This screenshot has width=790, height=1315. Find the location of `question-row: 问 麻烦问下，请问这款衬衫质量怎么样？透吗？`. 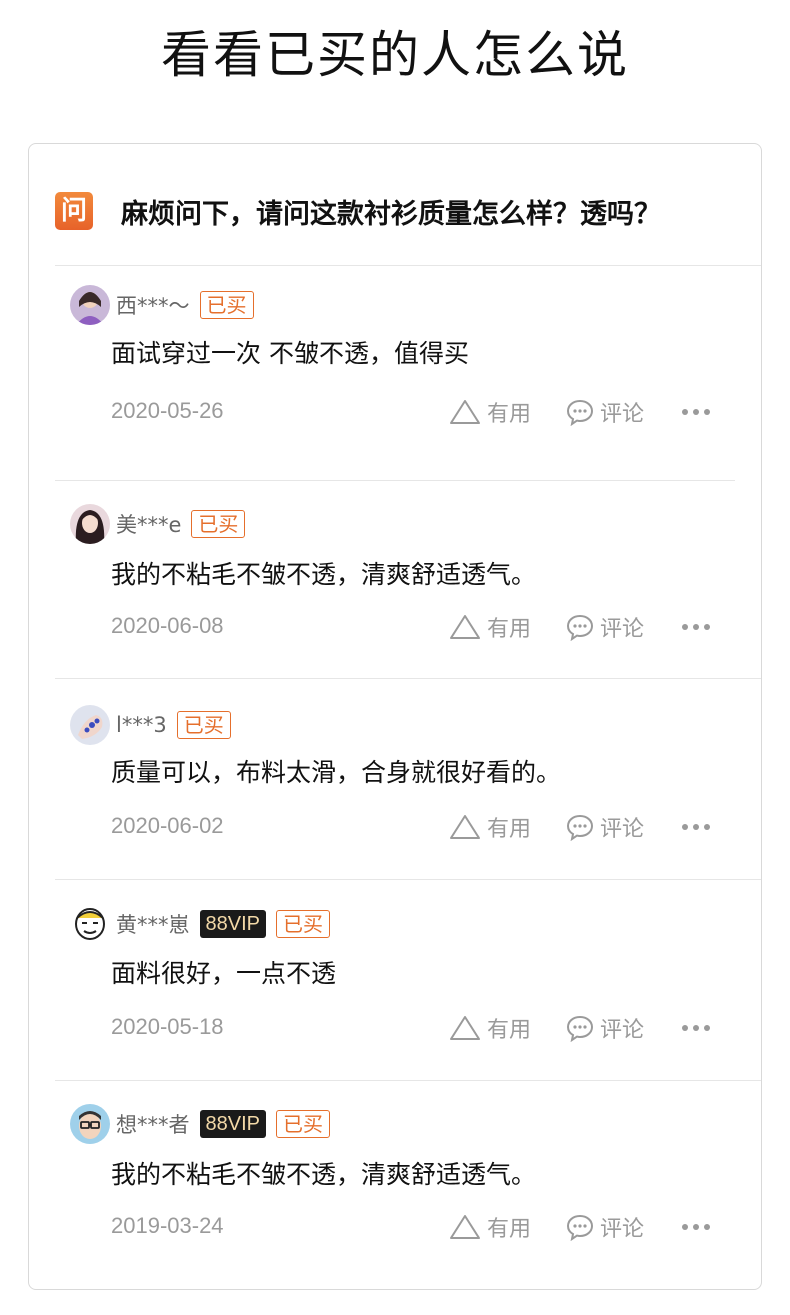

question-row: 问 麻烦问下，请问这款衬衫质量怎么样？透吗？ is located at coordinates (405, 211).